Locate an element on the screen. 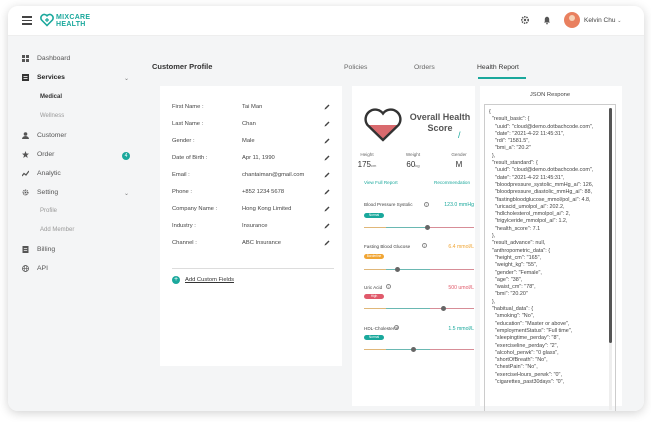 The width and height of the screenshot is (651, 422). sidebar-item-label: Customer is located at coordinates (52, 135).